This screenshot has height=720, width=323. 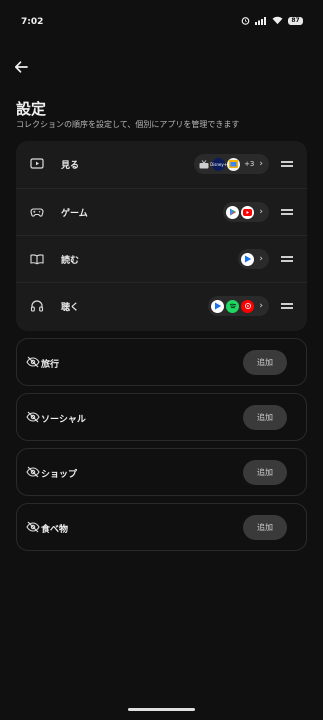 I want to click on spotify-icon, so click(x=233, y=306).